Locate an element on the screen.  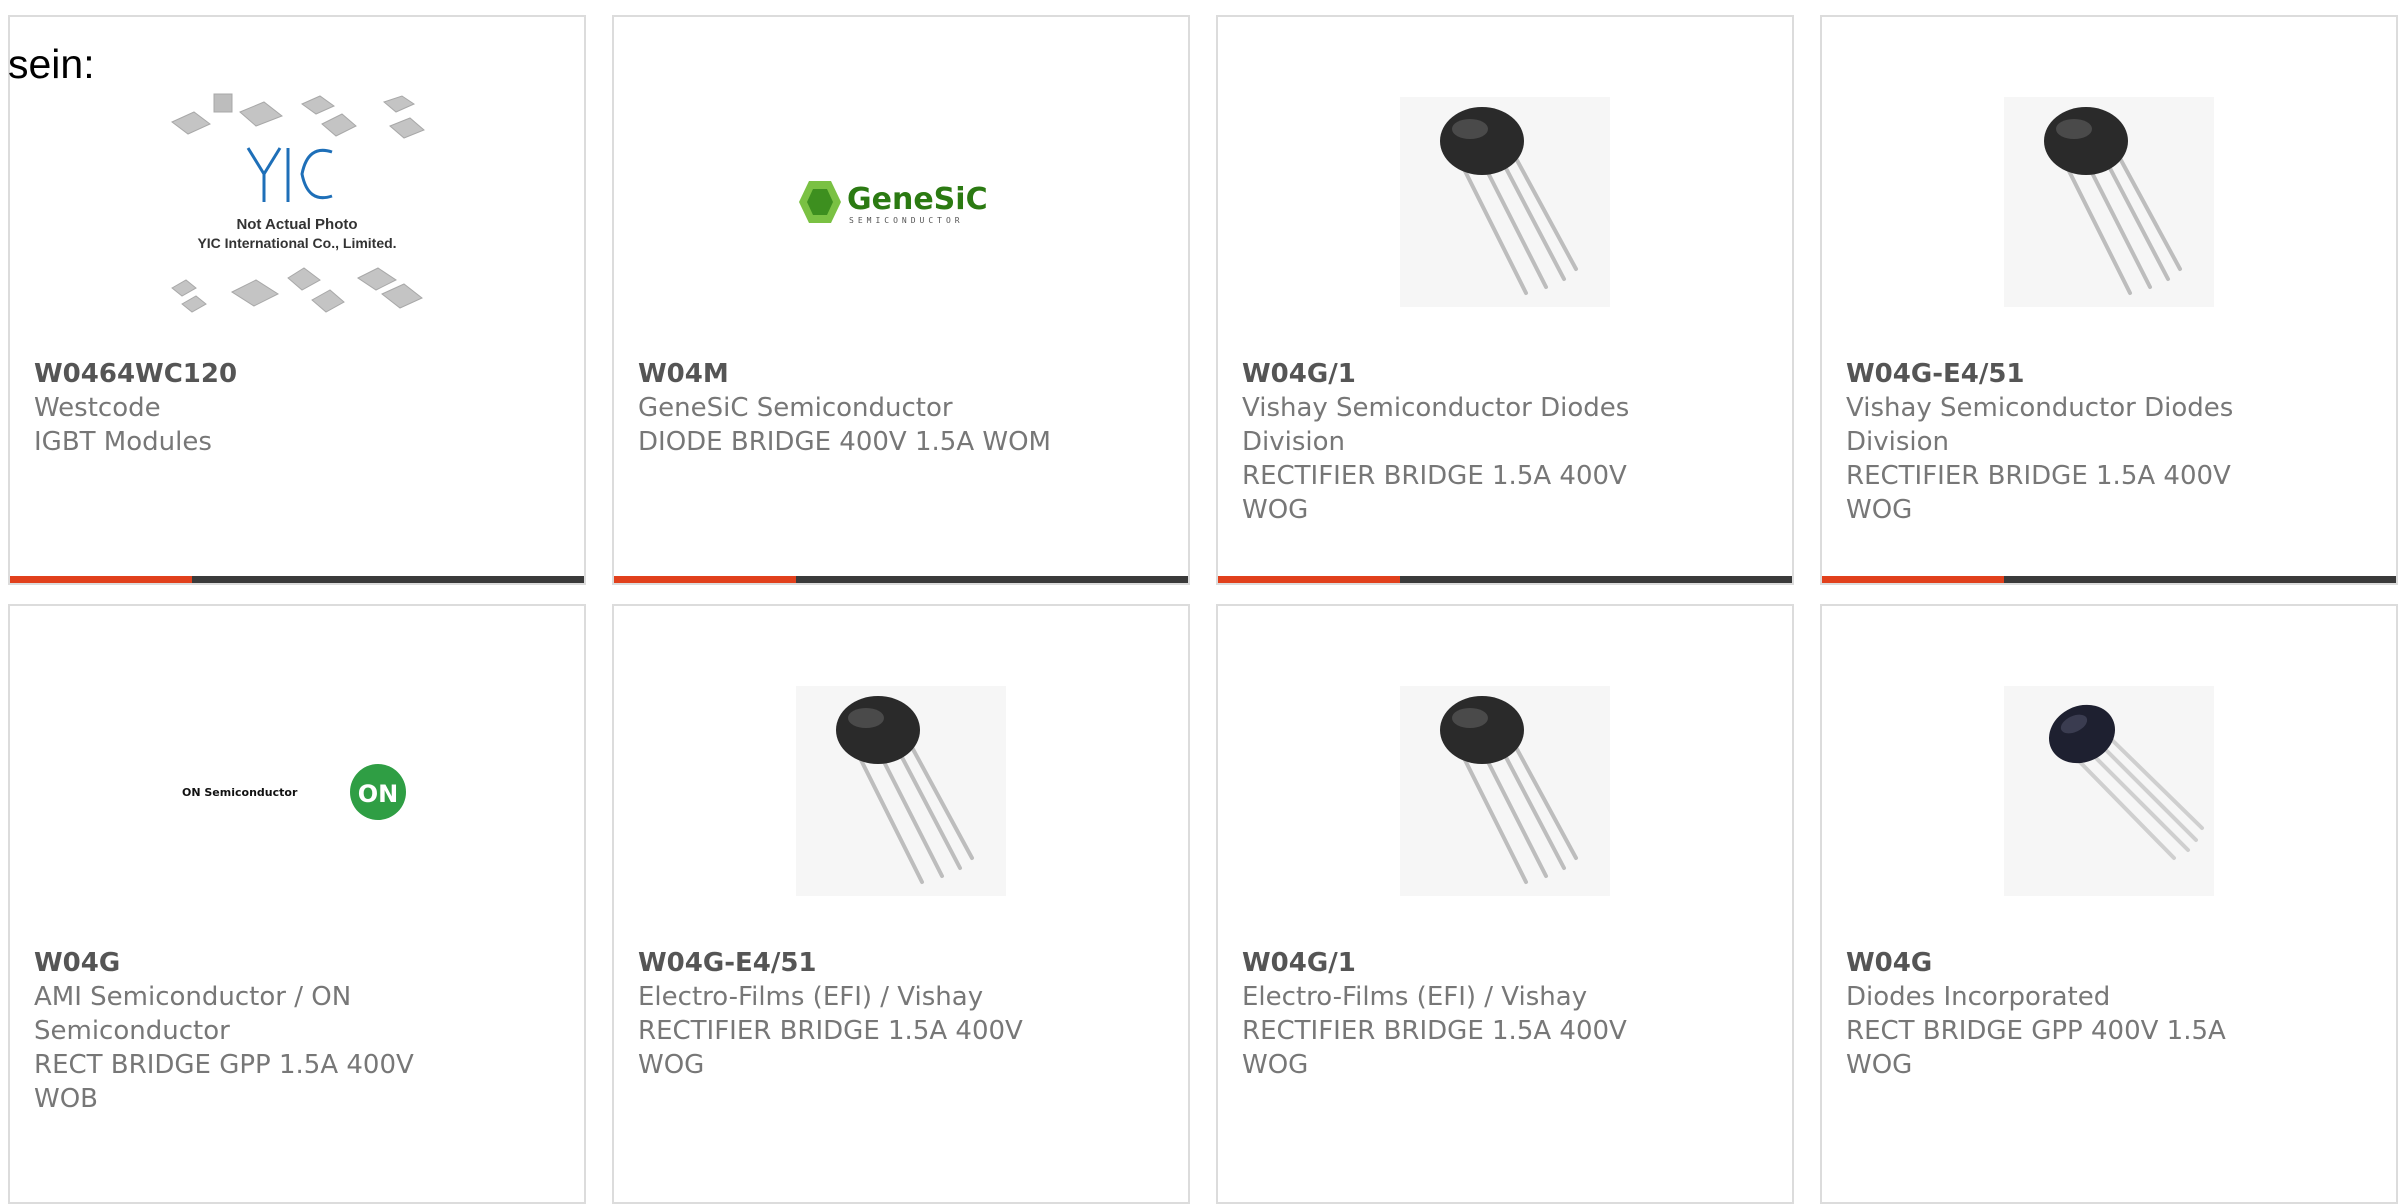
on-semiconductor-logo-icon: ON Semiconductor ON is located at coordinates (294, 792).